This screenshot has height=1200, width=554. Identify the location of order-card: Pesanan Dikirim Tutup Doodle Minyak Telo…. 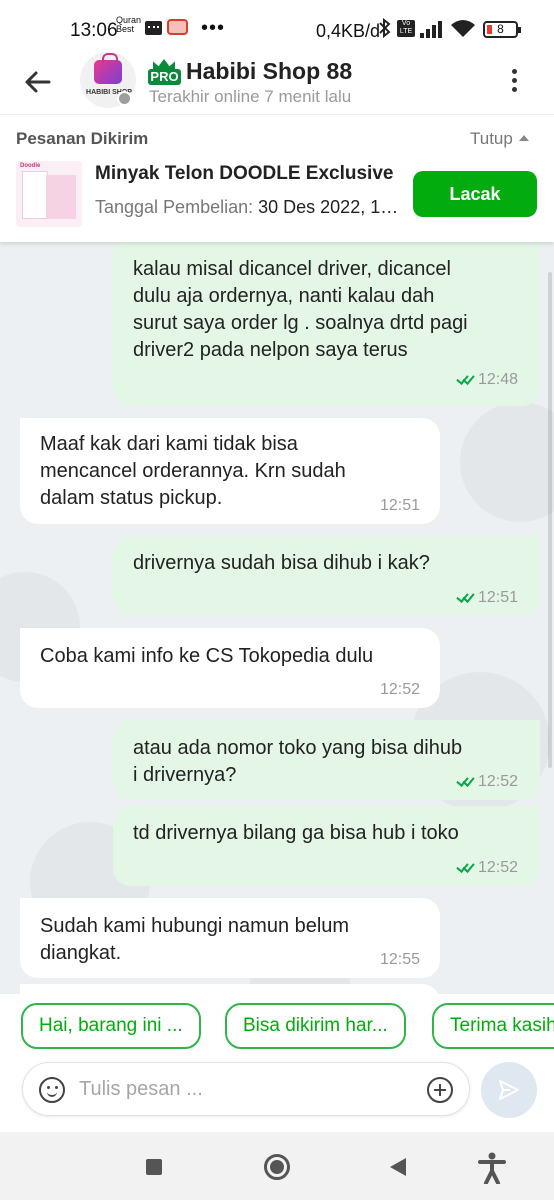
(277, 178).